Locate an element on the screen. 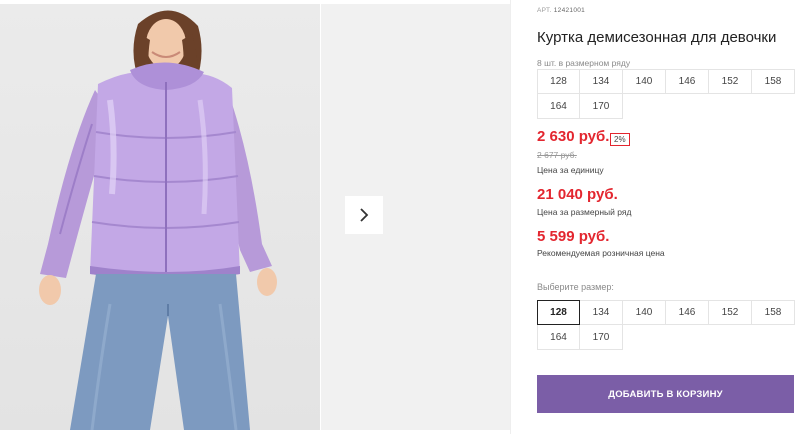  unit-price: 2 630 руб. is located at coordinates (573, 136).